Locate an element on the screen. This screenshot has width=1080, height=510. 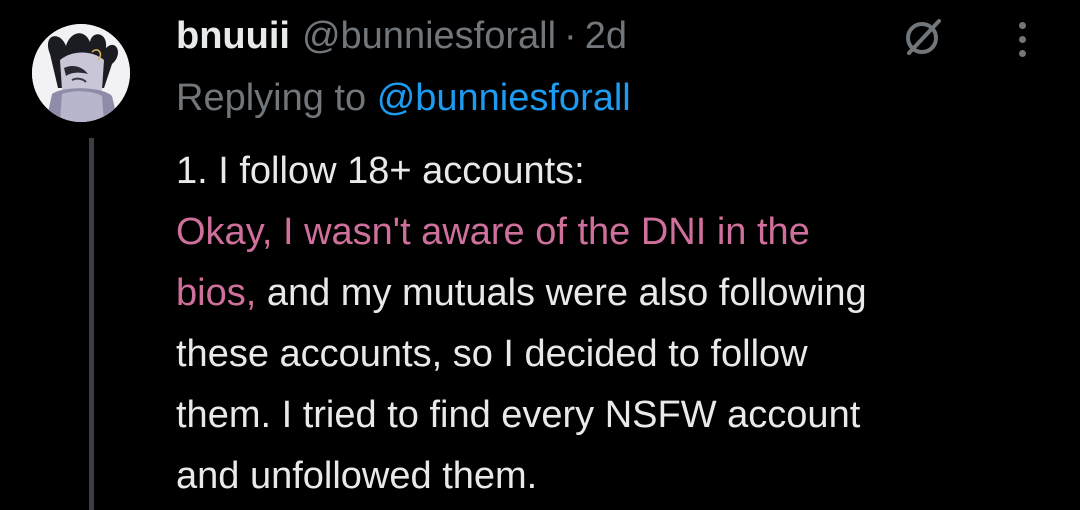
thread-line is located at coordinates (91, 324).